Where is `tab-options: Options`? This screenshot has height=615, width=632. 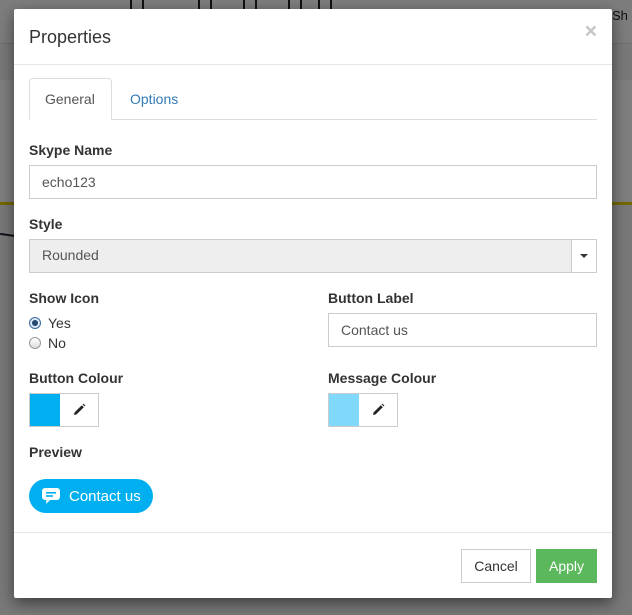
tab-options: Options is located at coordinates (154, 99).